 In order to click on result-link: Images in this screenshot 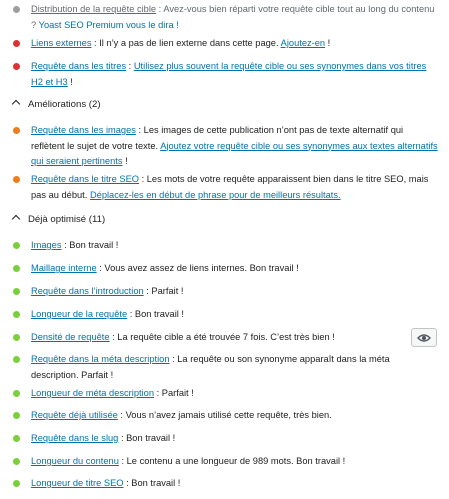, I will do `click(46, 245)`.